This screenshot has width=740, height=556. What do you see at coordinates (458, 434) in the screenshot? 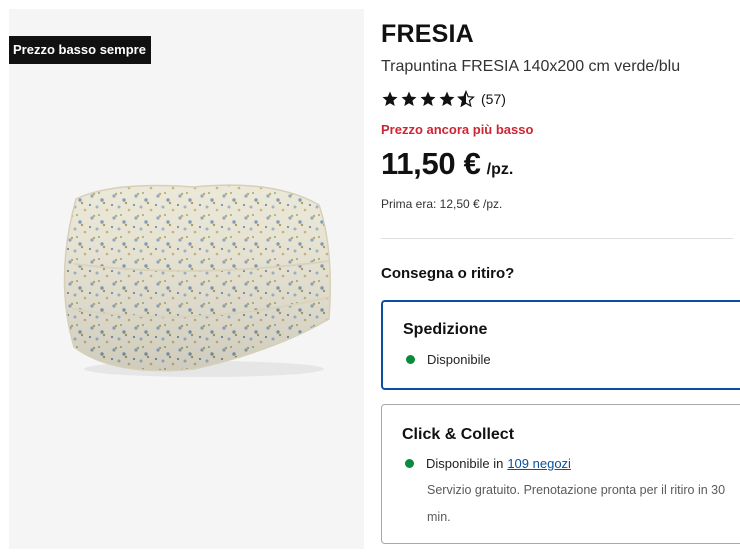
I see `click-collect-title: Click & Collect` at bounding box center [458, 434].